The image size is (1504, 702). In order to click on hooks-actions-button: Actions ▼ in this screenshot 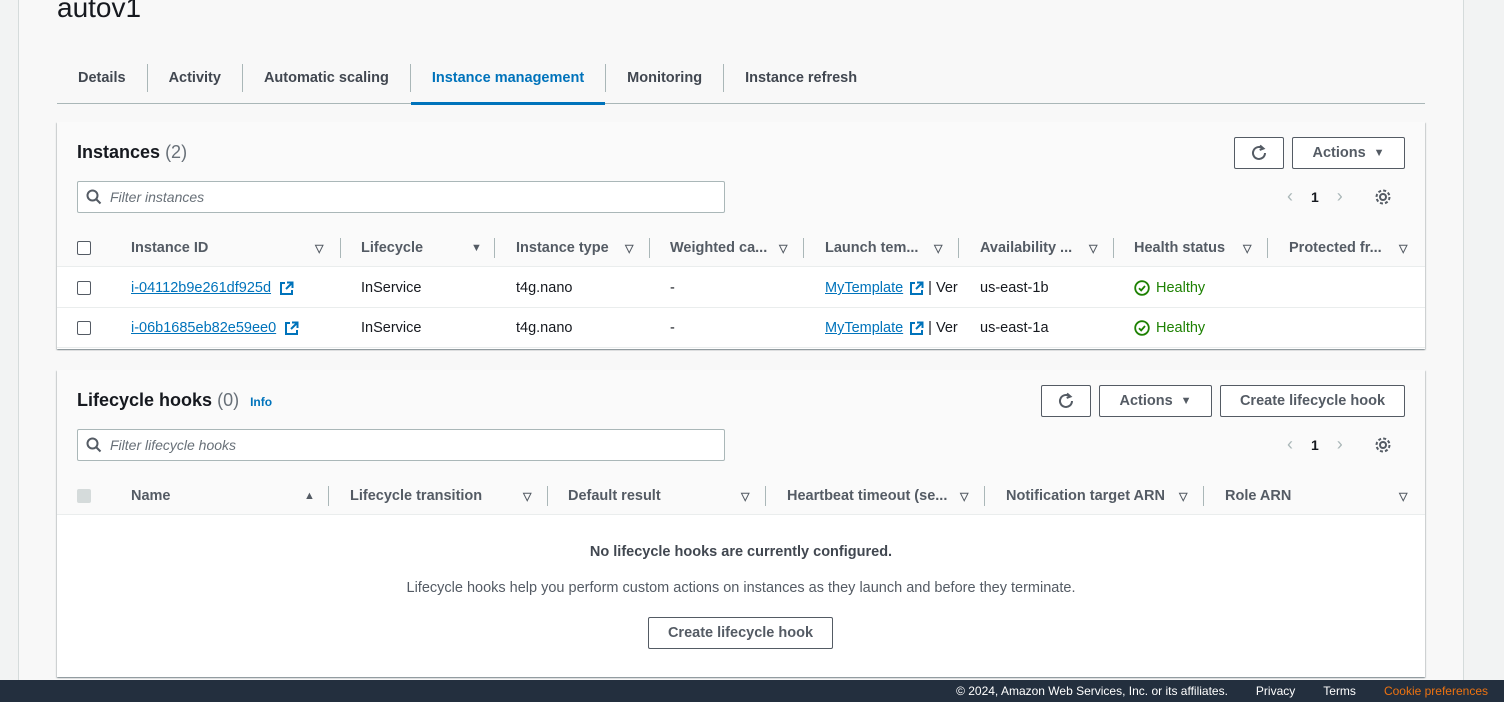, I will do `click(1155, 401)`.